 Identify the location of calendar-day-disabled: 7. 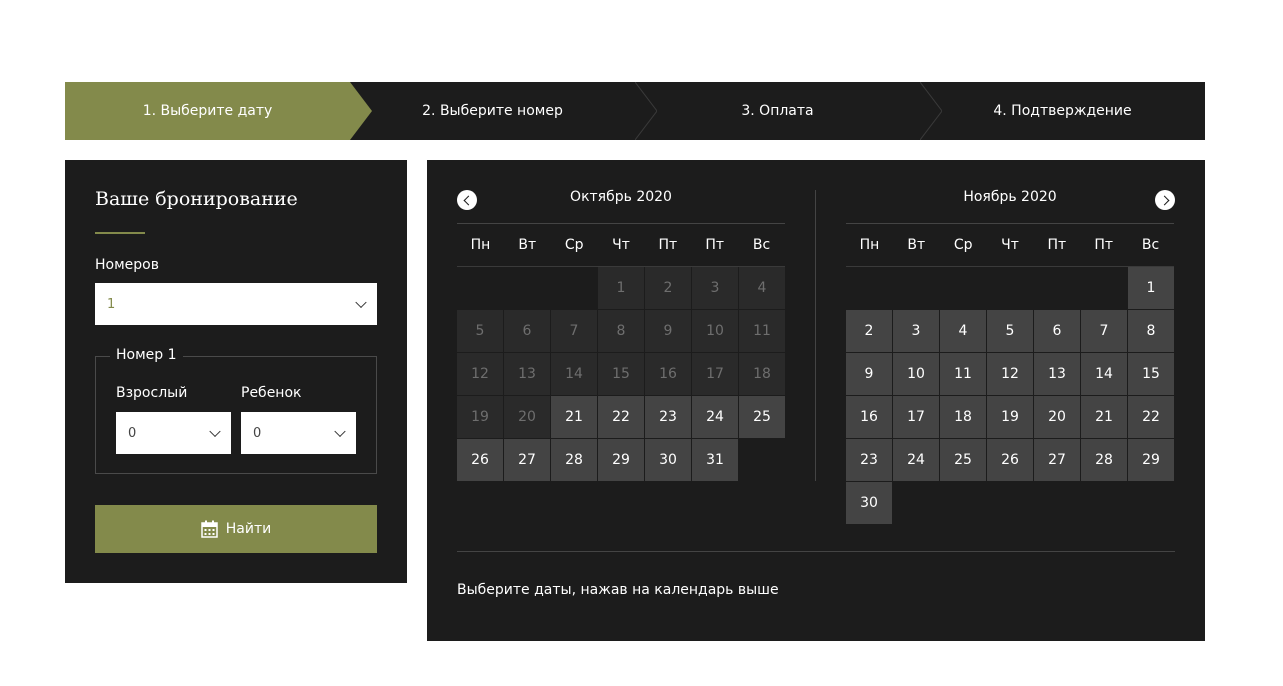
(574, 331).